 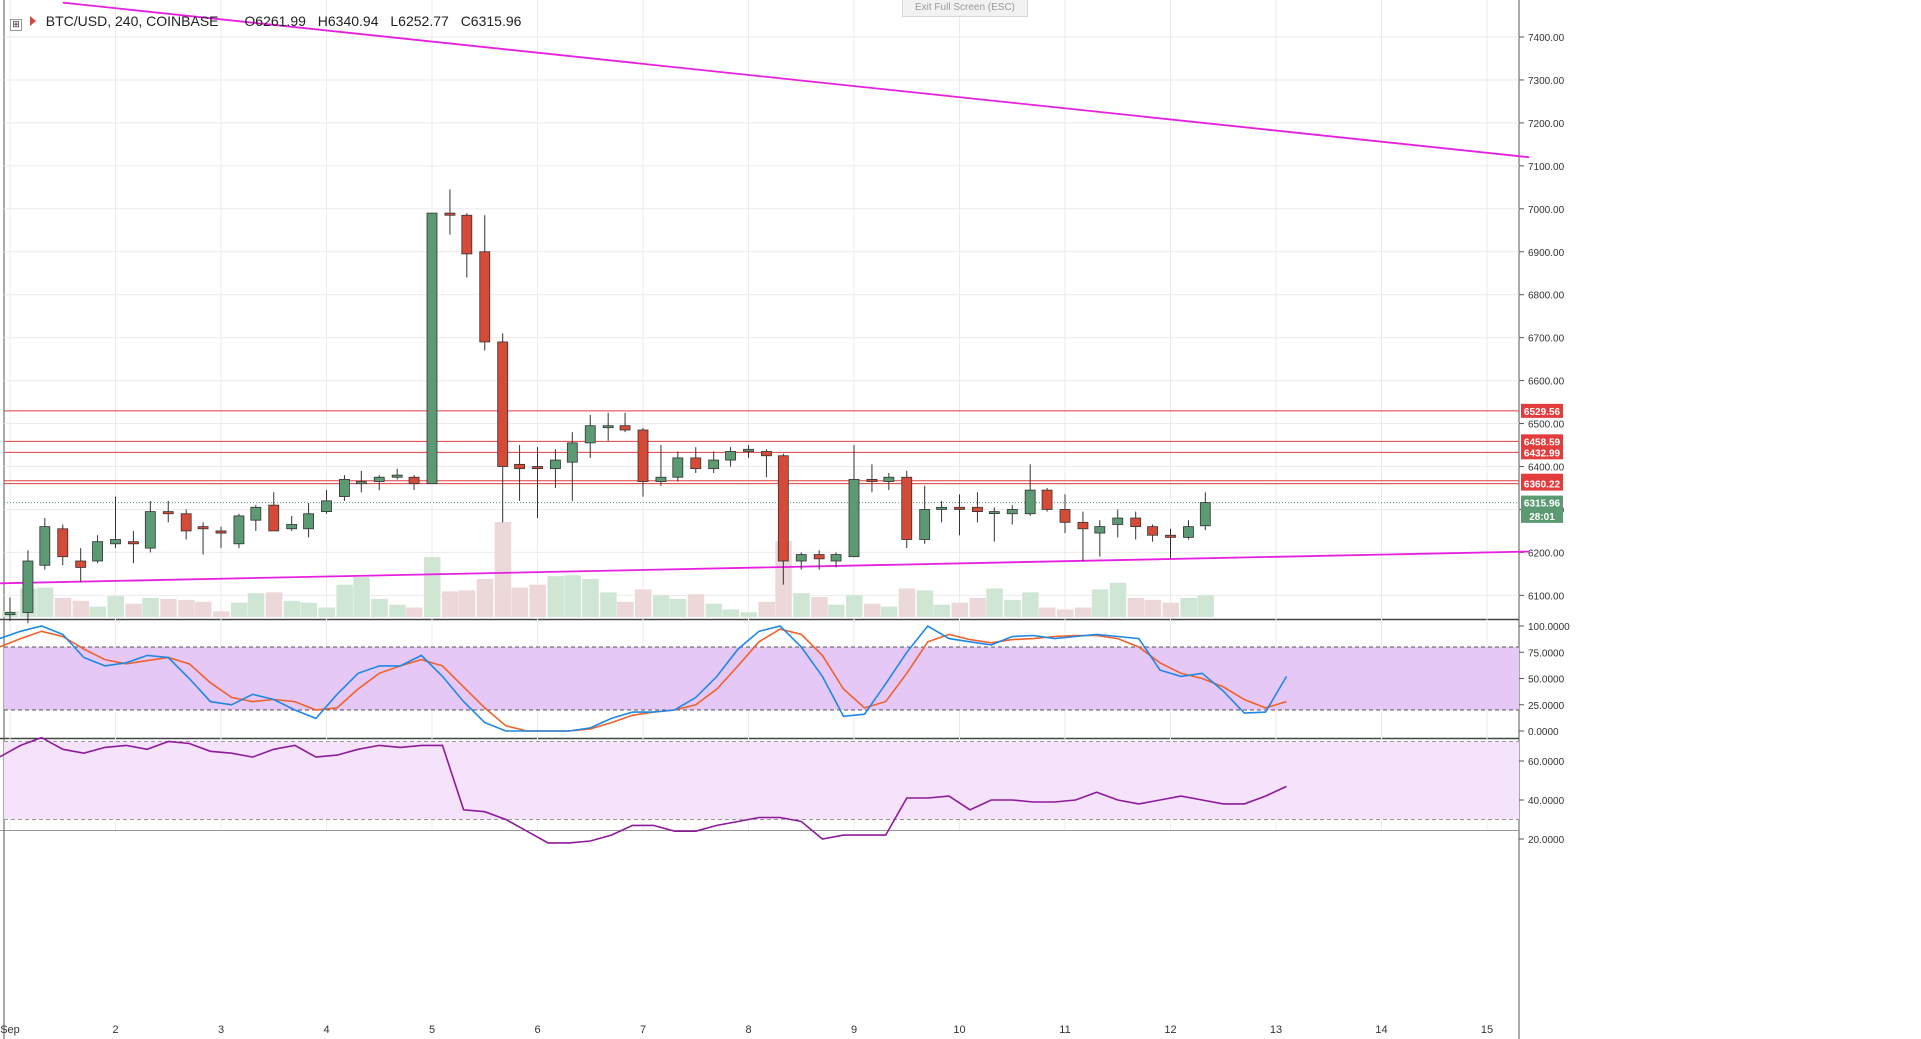 I want to click on collapse-icon: ⊞, so click(x=16, y=25).